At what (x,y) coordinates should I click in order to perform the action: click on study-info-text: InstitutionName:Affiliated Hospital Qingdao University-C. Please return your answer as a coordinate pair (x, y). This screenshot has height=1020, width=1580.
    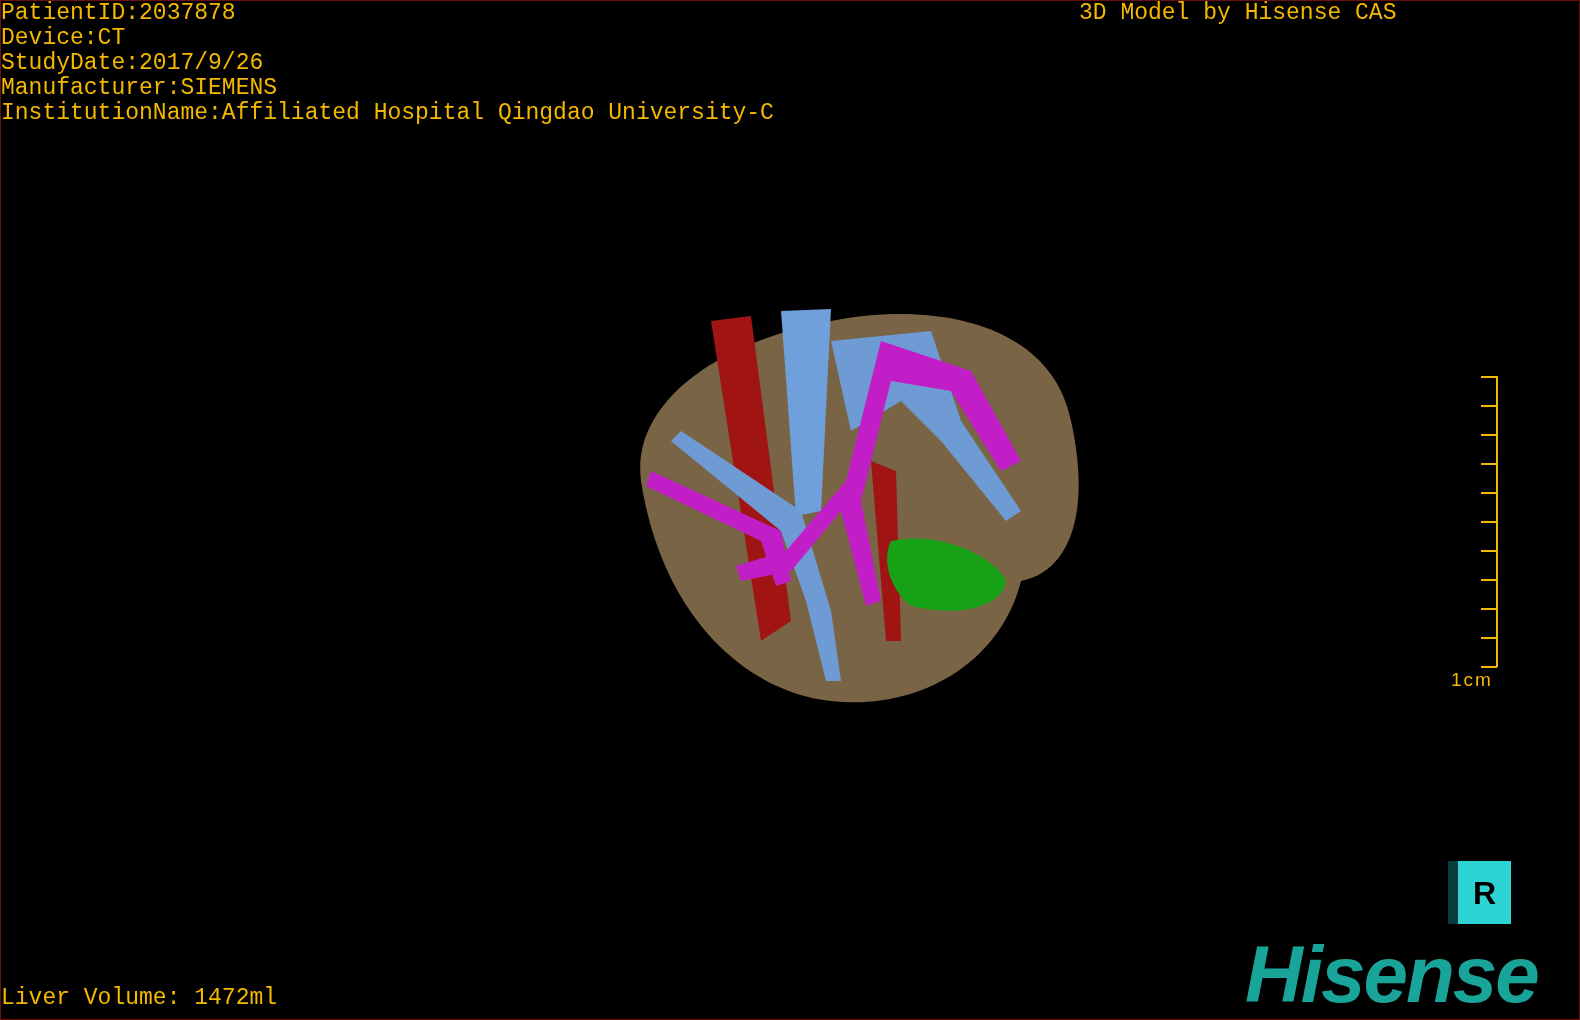
    Looking at the image, I should click on (387, 113).